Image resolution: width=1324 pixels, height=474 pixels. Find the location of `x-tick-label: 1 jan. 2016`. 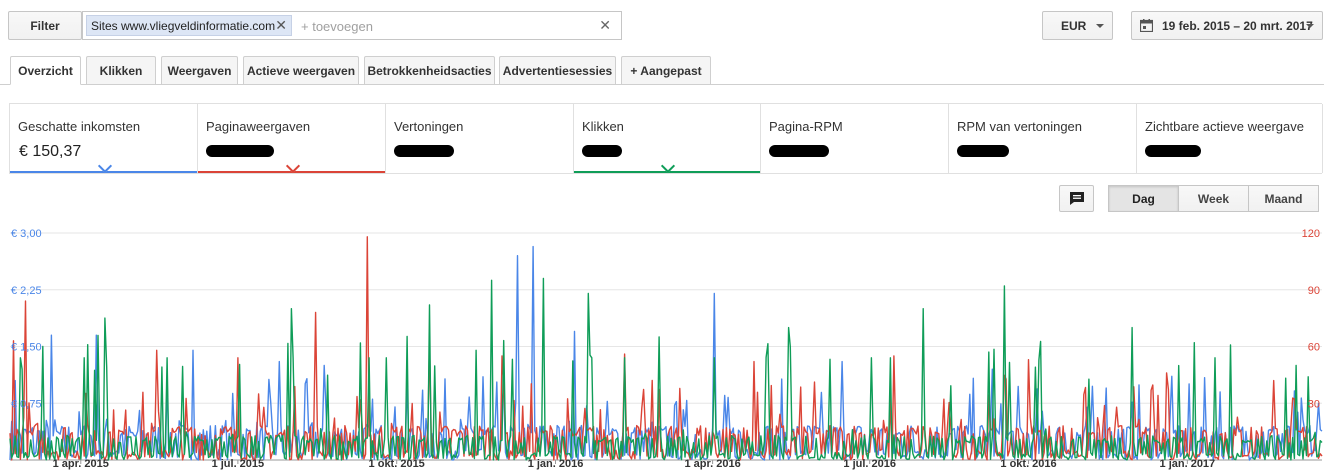

x-tick-label: 1 jan. 2016 is located at coordinates (556, 464).